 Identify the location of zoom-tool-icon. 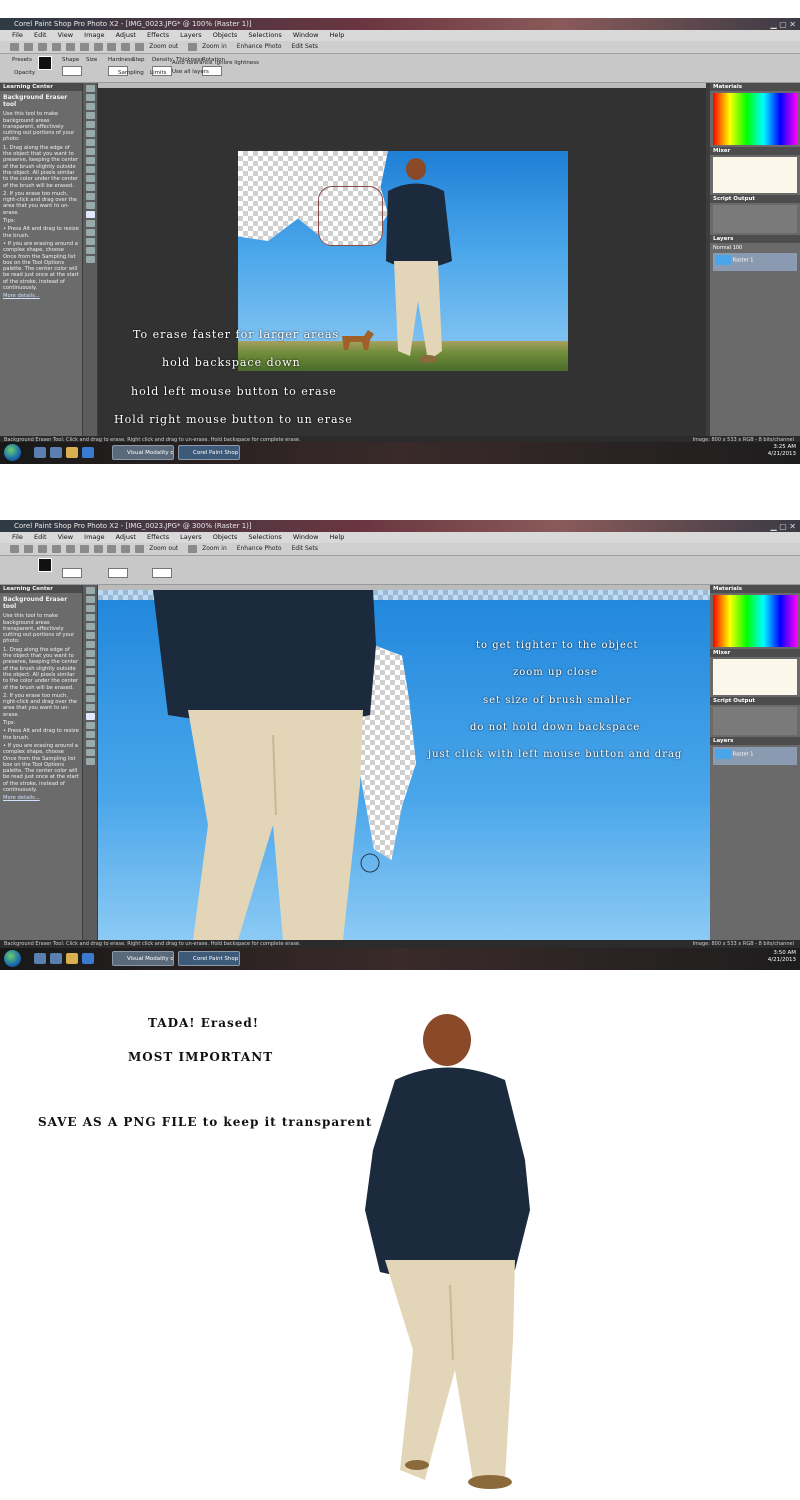
(90, 599).